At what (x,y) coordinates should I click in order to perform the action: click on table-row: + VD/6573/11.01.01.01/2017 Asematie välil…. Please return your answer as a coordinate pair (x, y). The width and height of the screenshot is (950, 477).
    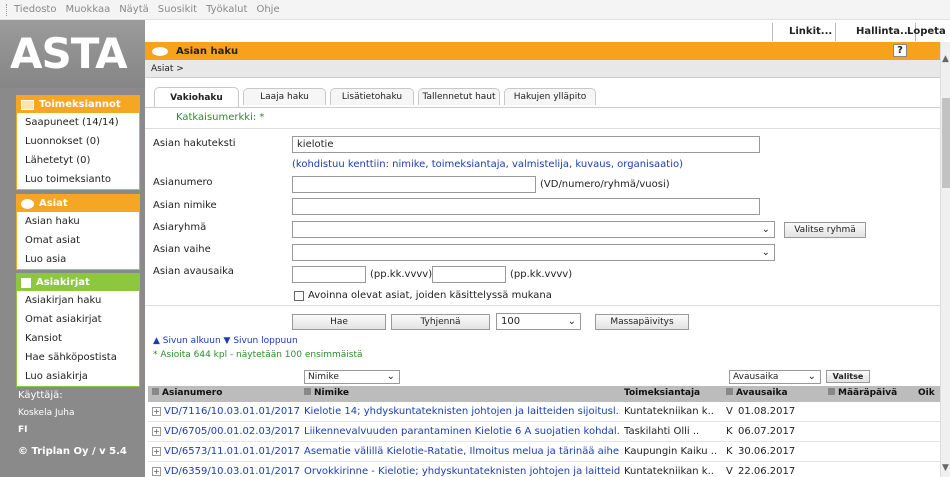
    Looking at the image, I should click on (544, 452).